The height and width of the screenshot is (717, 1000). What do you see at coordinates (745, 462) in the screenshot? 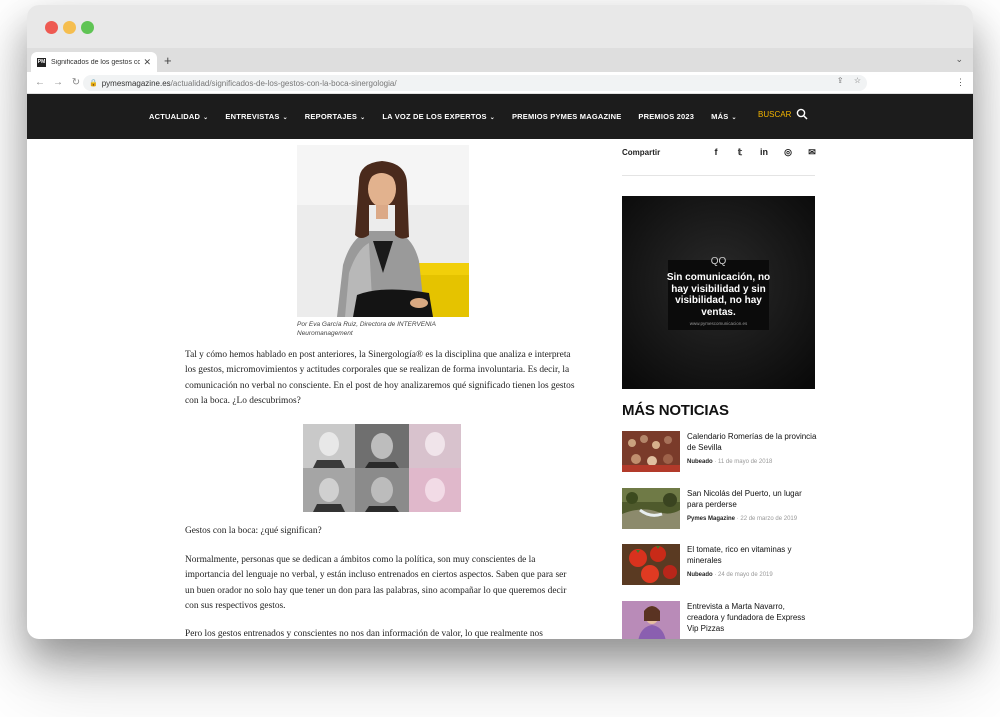
I see `news-date: 11 de mayo de 2018` at bounding box center [745, 462].